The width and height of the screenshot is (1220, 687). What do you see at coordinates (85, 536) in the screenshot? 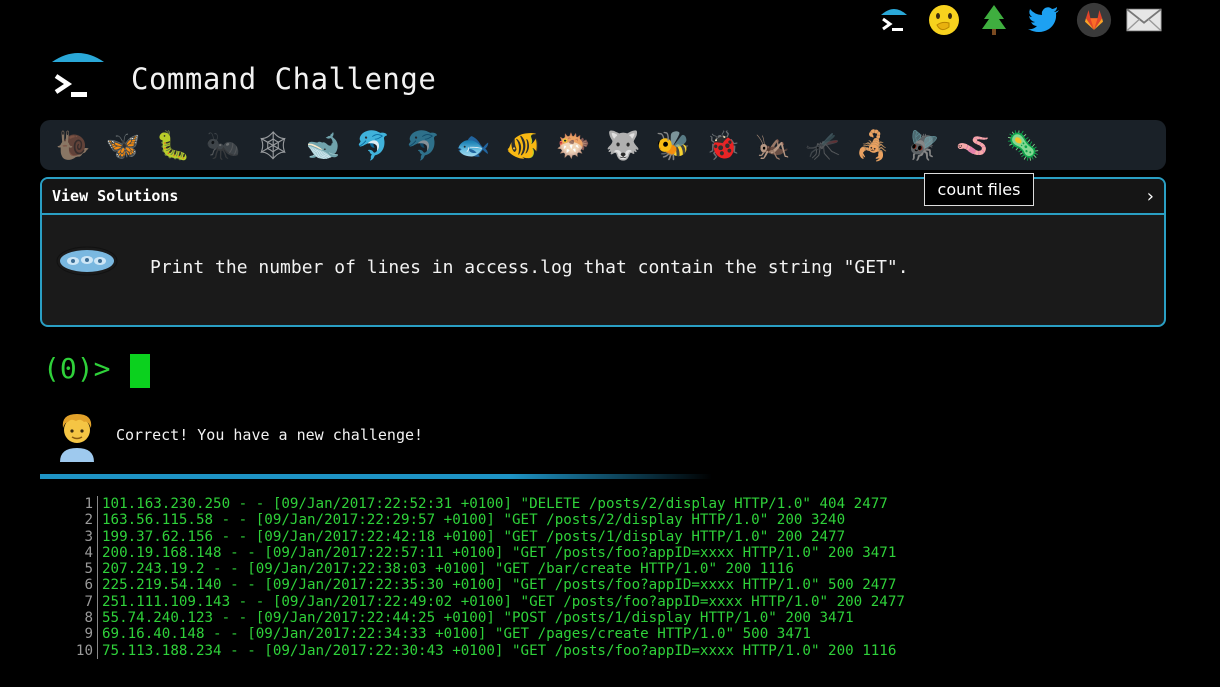
I see `line-number: 3` at bounding box center [85, 536].